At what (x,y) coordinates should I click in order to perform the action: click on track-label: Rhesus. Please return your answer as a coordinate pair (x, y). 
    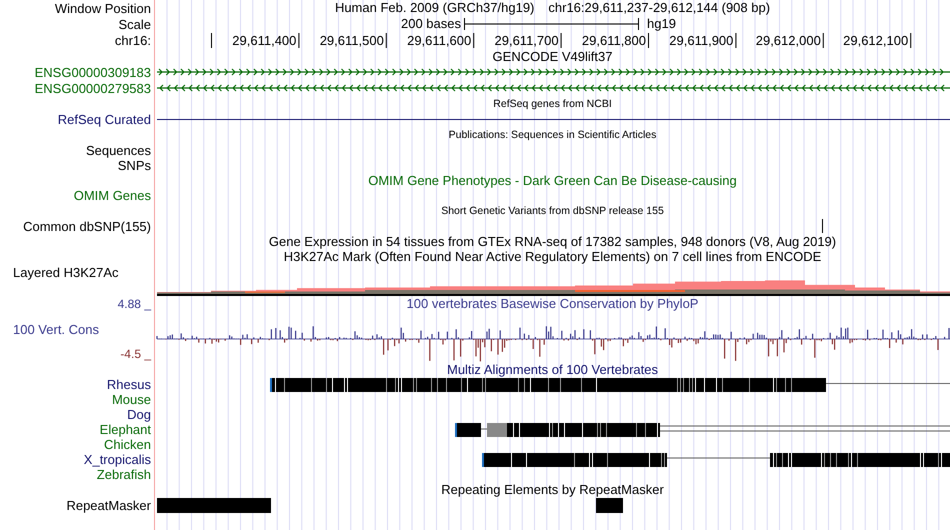
    Looking at the image, I should click on (128, 384).